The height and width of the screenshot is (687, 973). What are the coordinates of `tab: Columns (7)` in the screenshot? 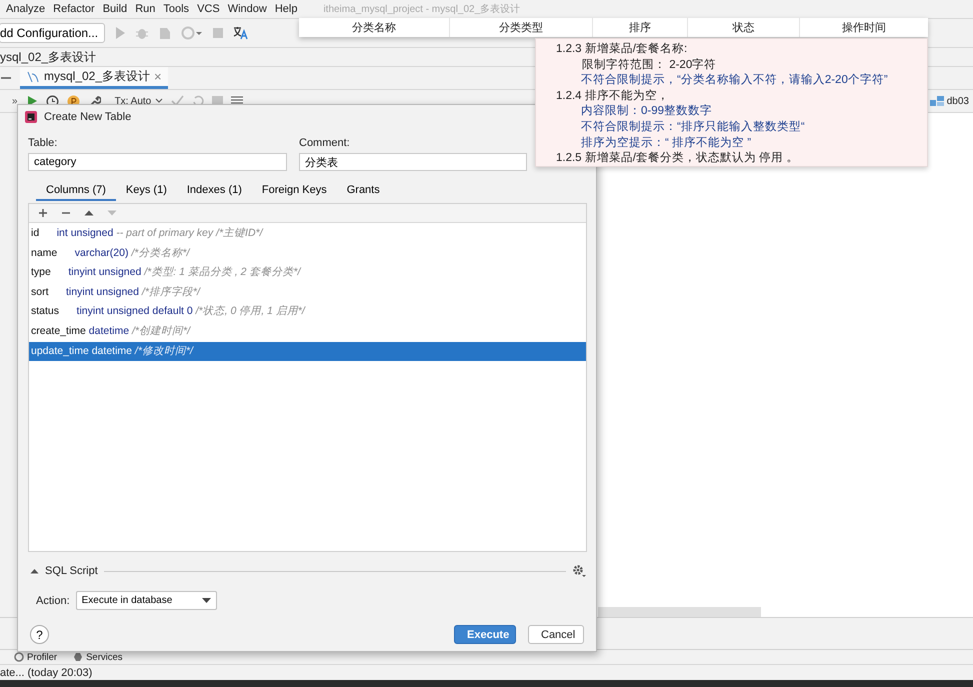 It's located at (76, 191).